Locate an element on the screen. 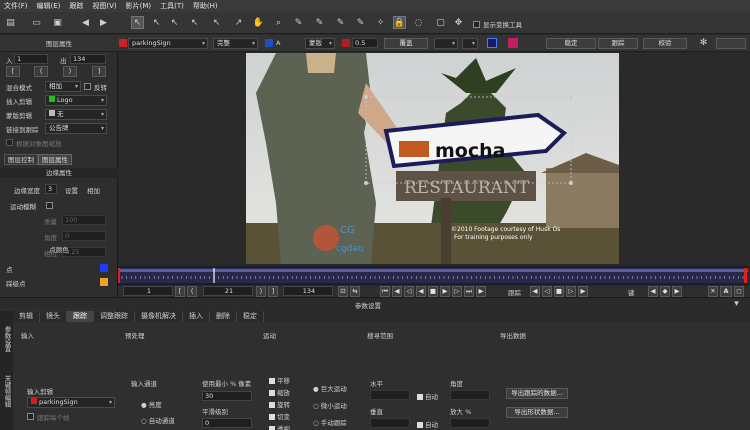  edge-width-field: 3 is located at coordinates (51, 189).